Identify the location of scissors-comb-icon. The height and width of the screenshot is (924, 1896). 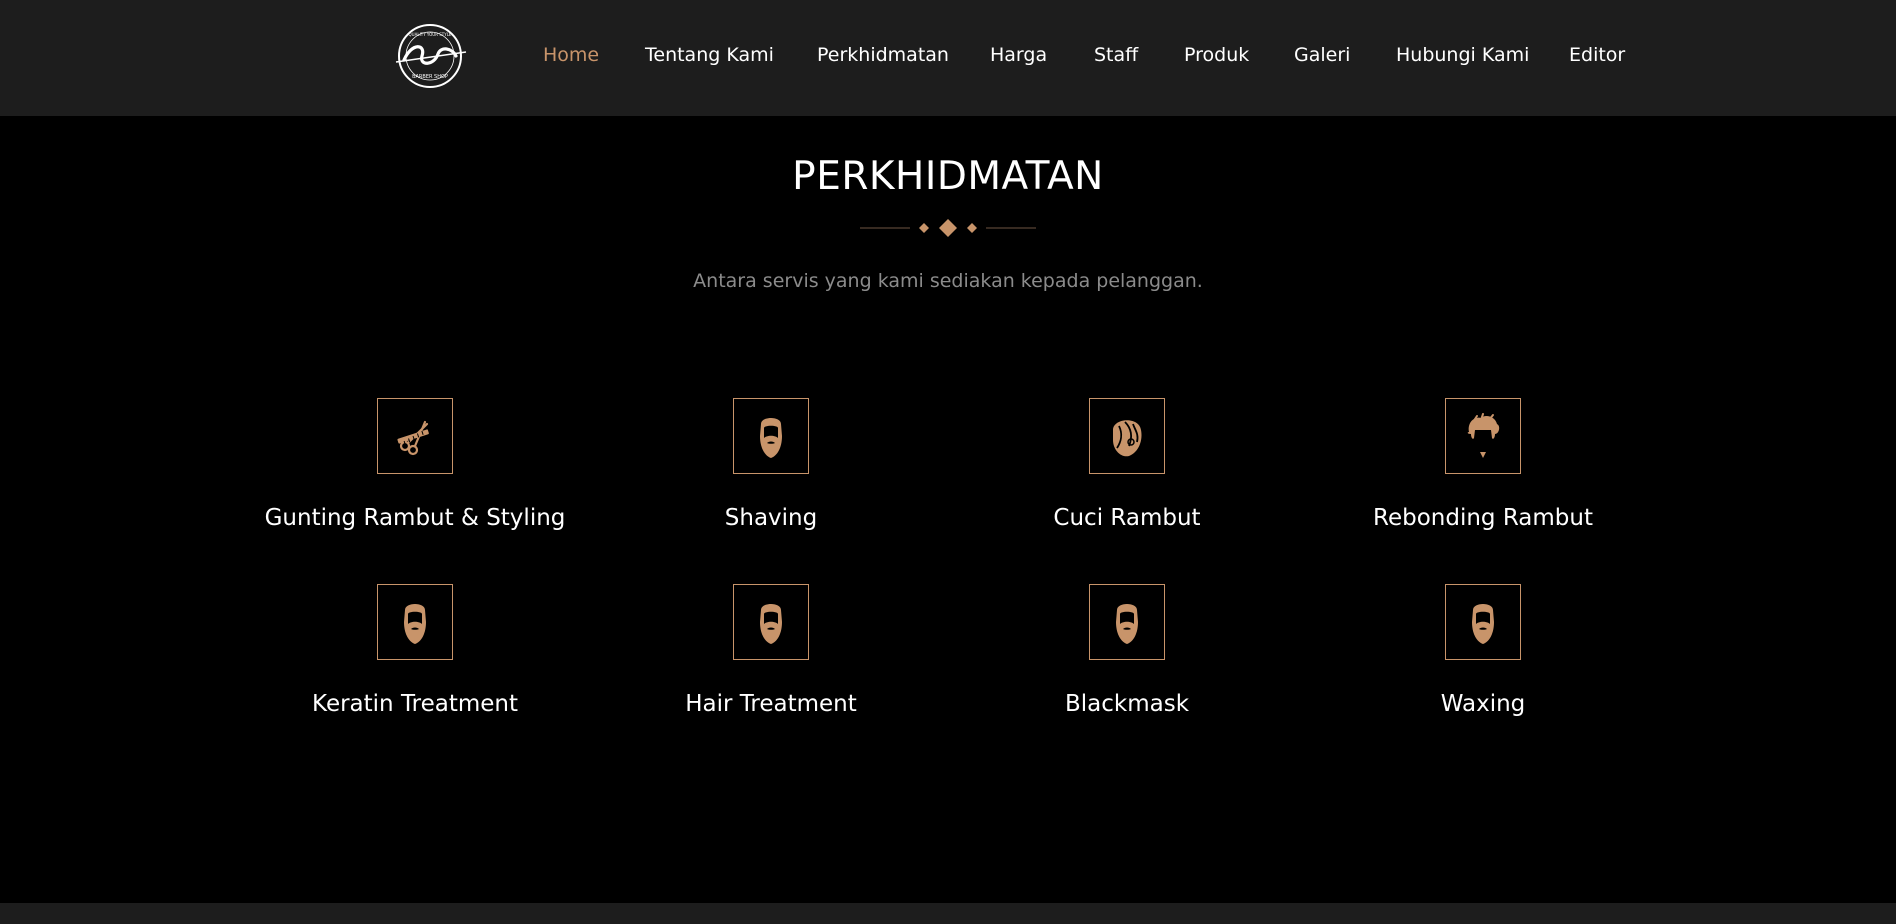
(413, 438).